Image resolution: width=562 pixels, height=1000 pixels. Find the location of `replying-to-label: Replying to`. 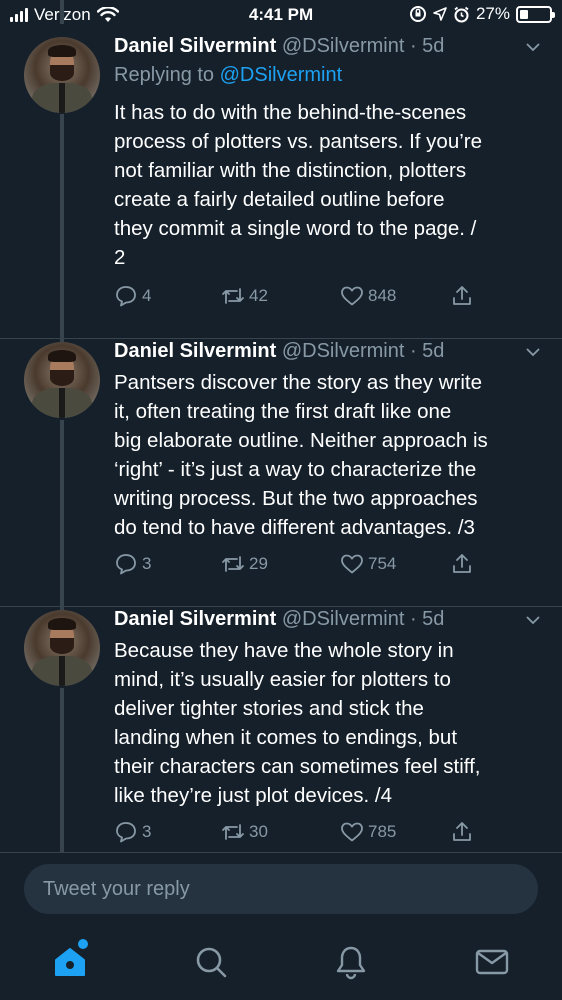

replying-to-label: Replying to is located at coordinates (167, 75).